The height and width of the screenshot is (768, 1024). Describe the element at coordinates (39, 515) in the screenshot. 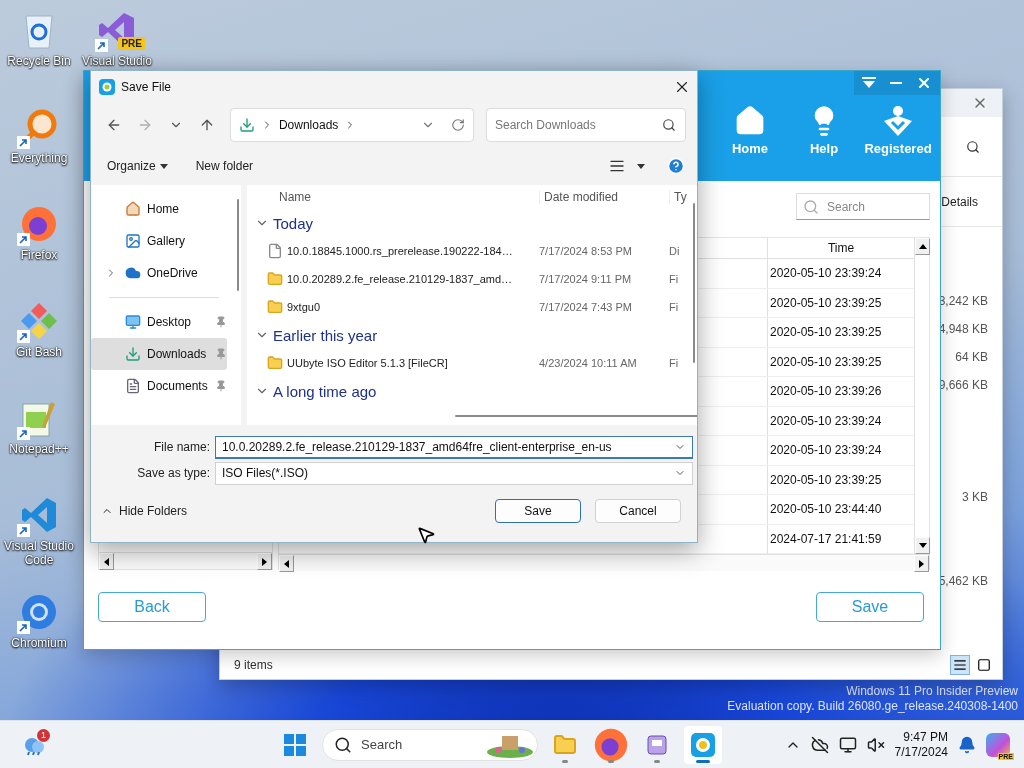

I see `code-editor-icon` at that location.